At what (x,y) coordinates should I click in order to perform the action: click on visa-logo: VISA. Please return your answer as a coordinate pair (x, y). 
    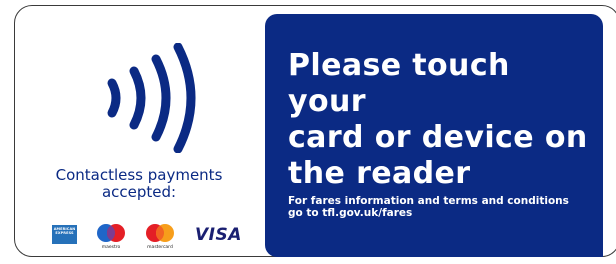
    Looking at the image, I should click on (218, 235).